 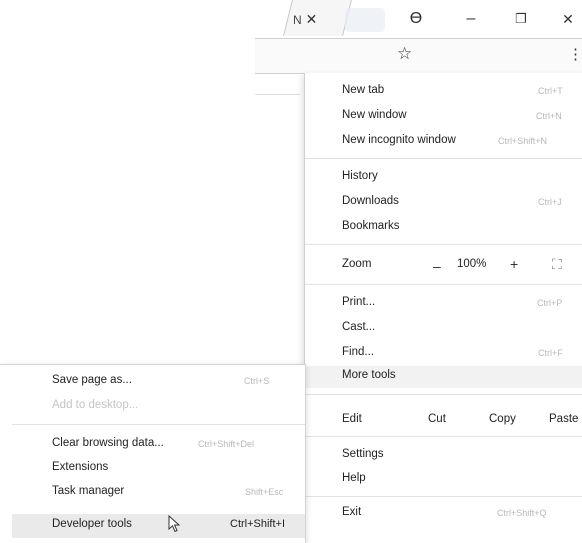 I want to click on menu-item-settings: Settings, so click(x=363, y=454).